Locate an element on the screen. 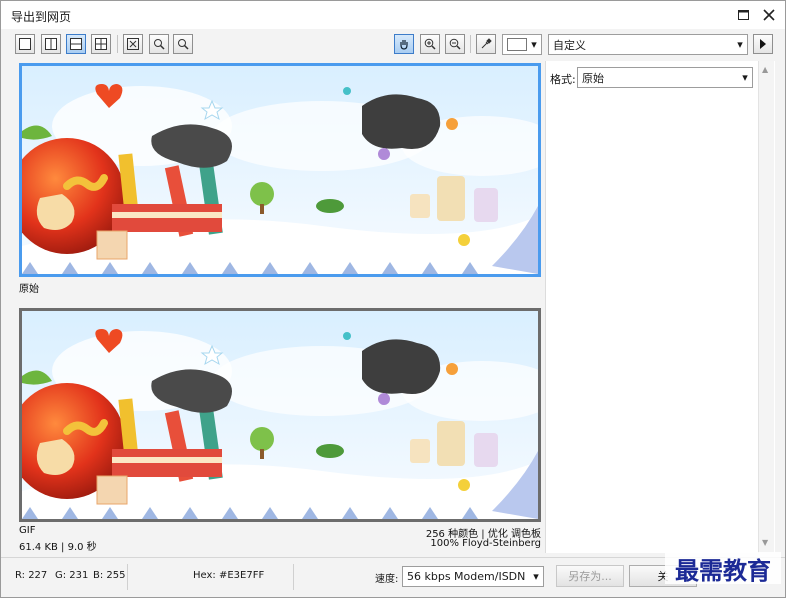 Image resolution: width=786 pixels, height=598 pixels. scroll-down-icon: ▼ is located at coordinates (765, 542).